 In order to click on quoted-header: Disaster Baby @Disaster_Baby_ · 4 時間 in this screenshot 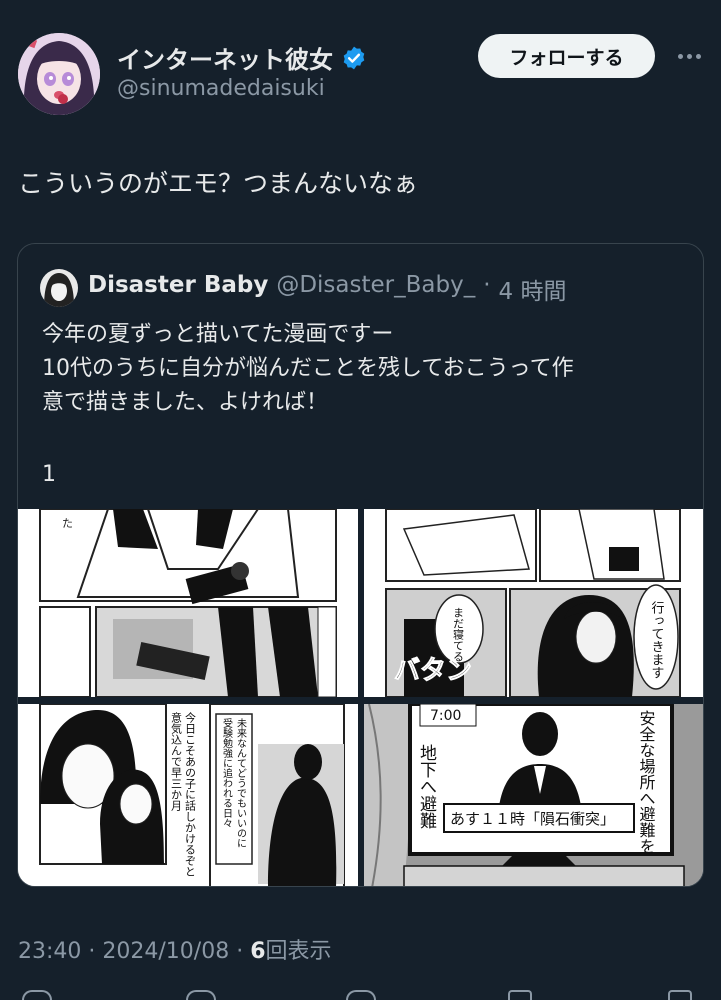, I will do `click(327, 289)`.